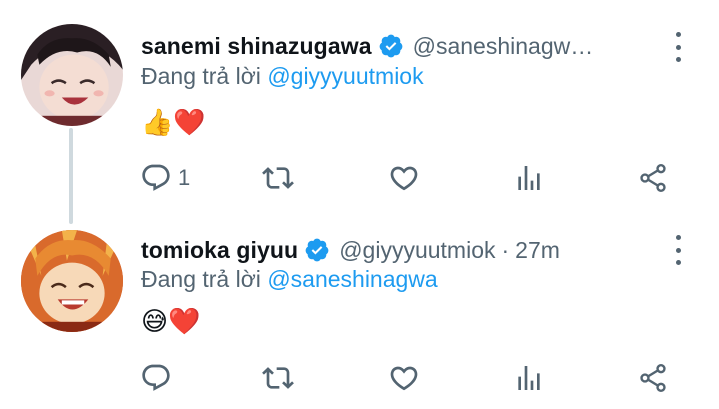 The image size is (719, 409). What do you see at coordinates (184, 177) in the screenshot?
I see `reply-count: 1` at bounding box center [184, 177].